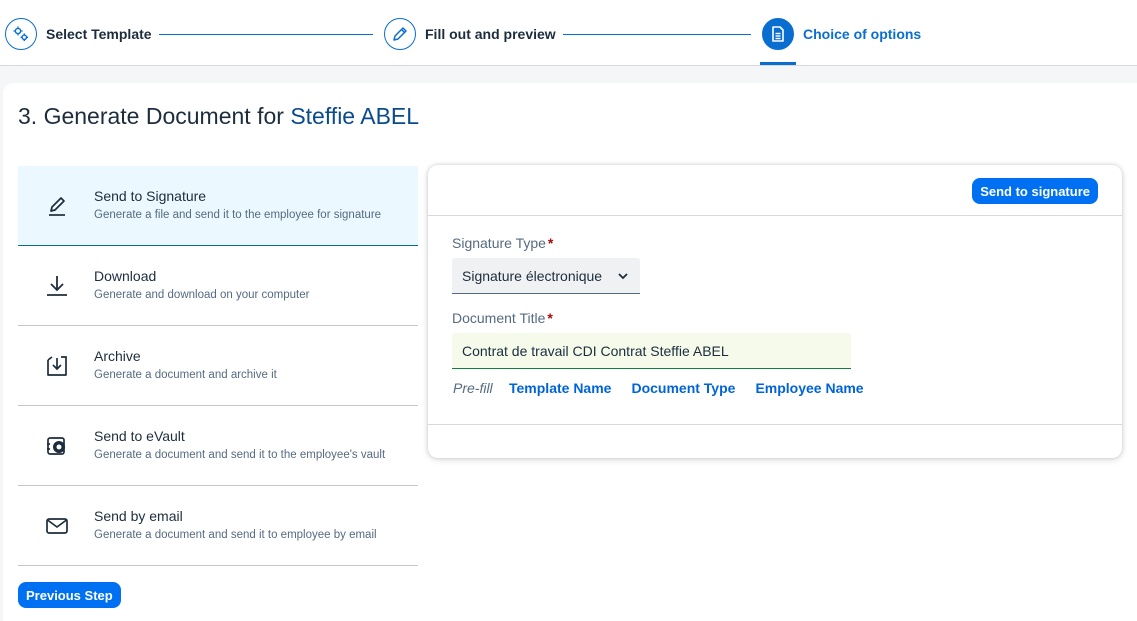 This screenshot has height=621, width=1137. What do you see at coordinates (57, 286) in the screenshot?
I see `download-icon` at bounding box center [57, 286].